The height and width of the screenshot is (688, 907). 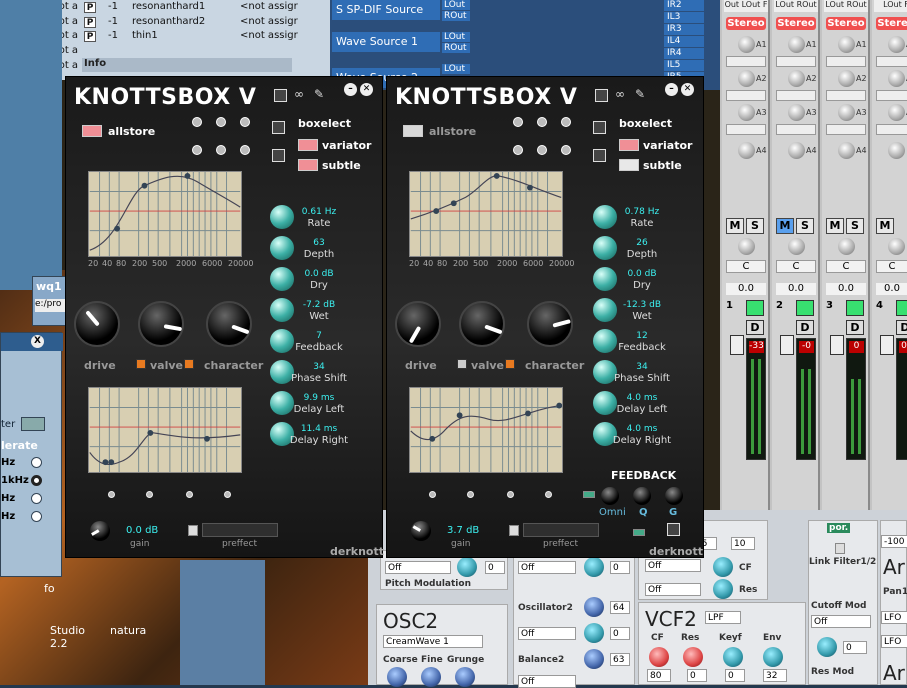 What do you see at coordinates (67, 630) in the screenshot?
I see `studio-desktop-icon-label: Studio` at bounding box center [67, 630].